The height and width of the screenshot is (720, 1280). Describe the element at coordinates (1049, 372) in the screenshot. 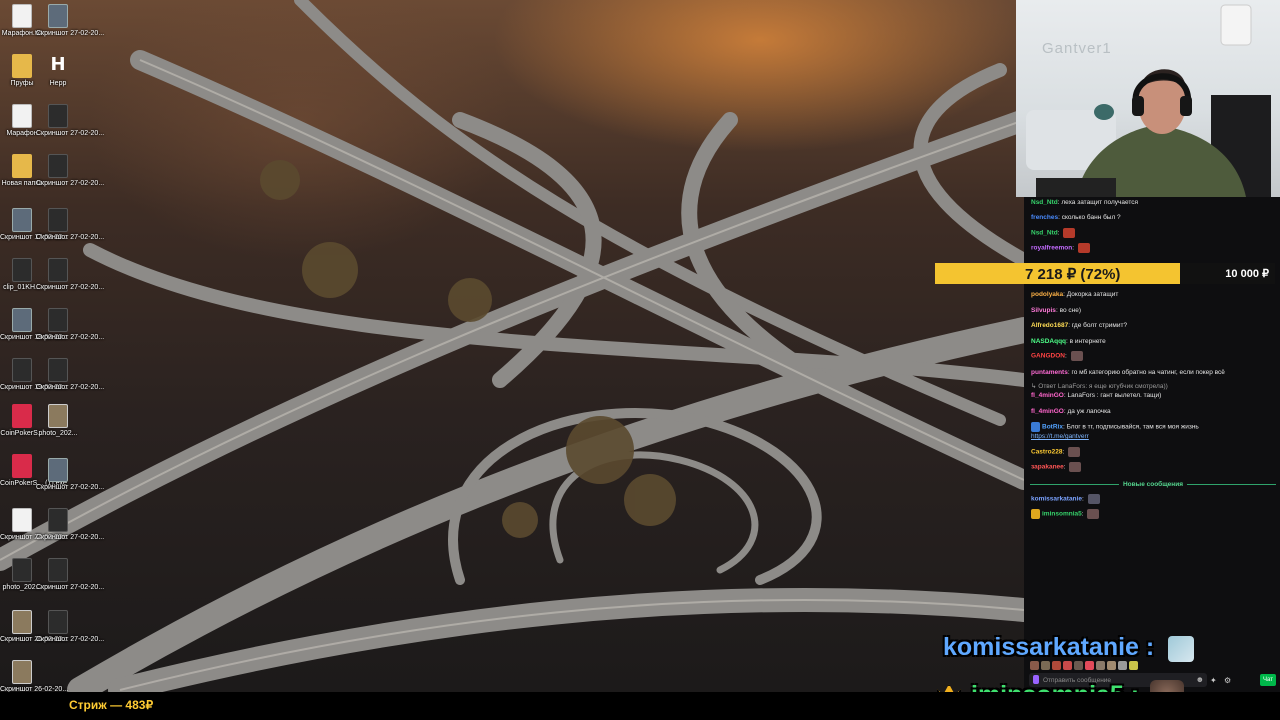

I see `chat-username: puntaments` at that location.